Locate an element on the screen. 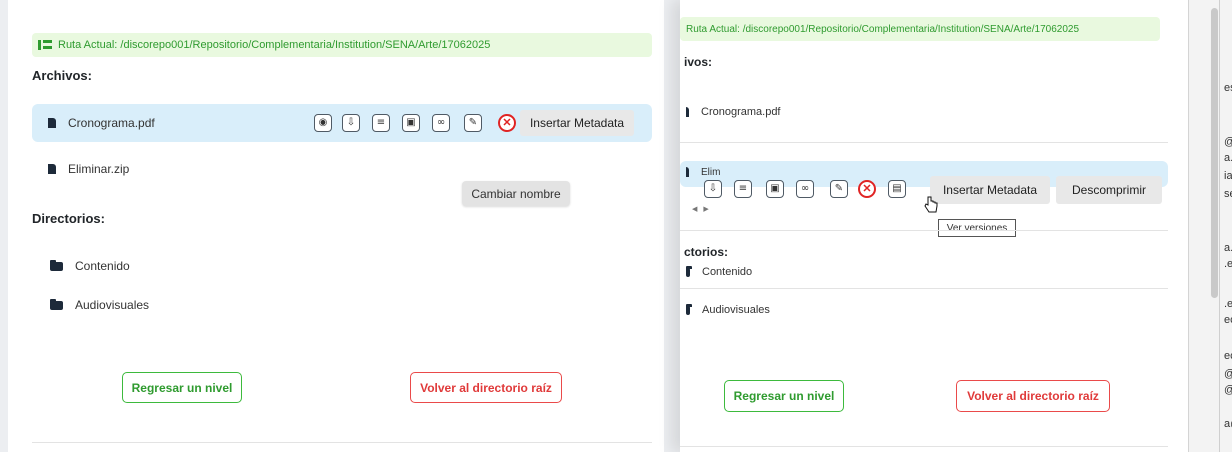 Image resolution: width=1232 pixels, height=452 pixels. files-title: ivos: is located at coordinates (698, 62).